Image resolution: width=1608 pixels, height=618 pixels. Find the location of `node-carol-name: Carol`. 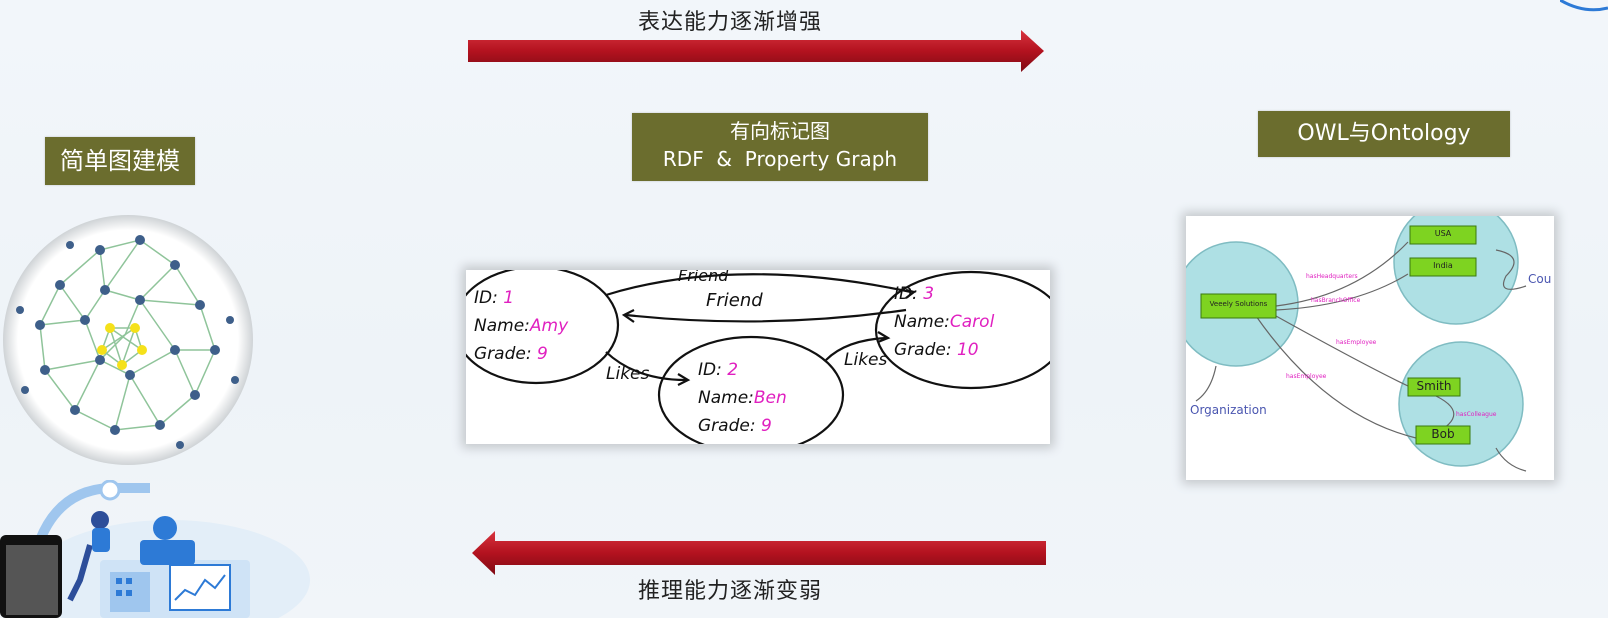

node-carol-name: Carol is located at coordinates (972, 322).